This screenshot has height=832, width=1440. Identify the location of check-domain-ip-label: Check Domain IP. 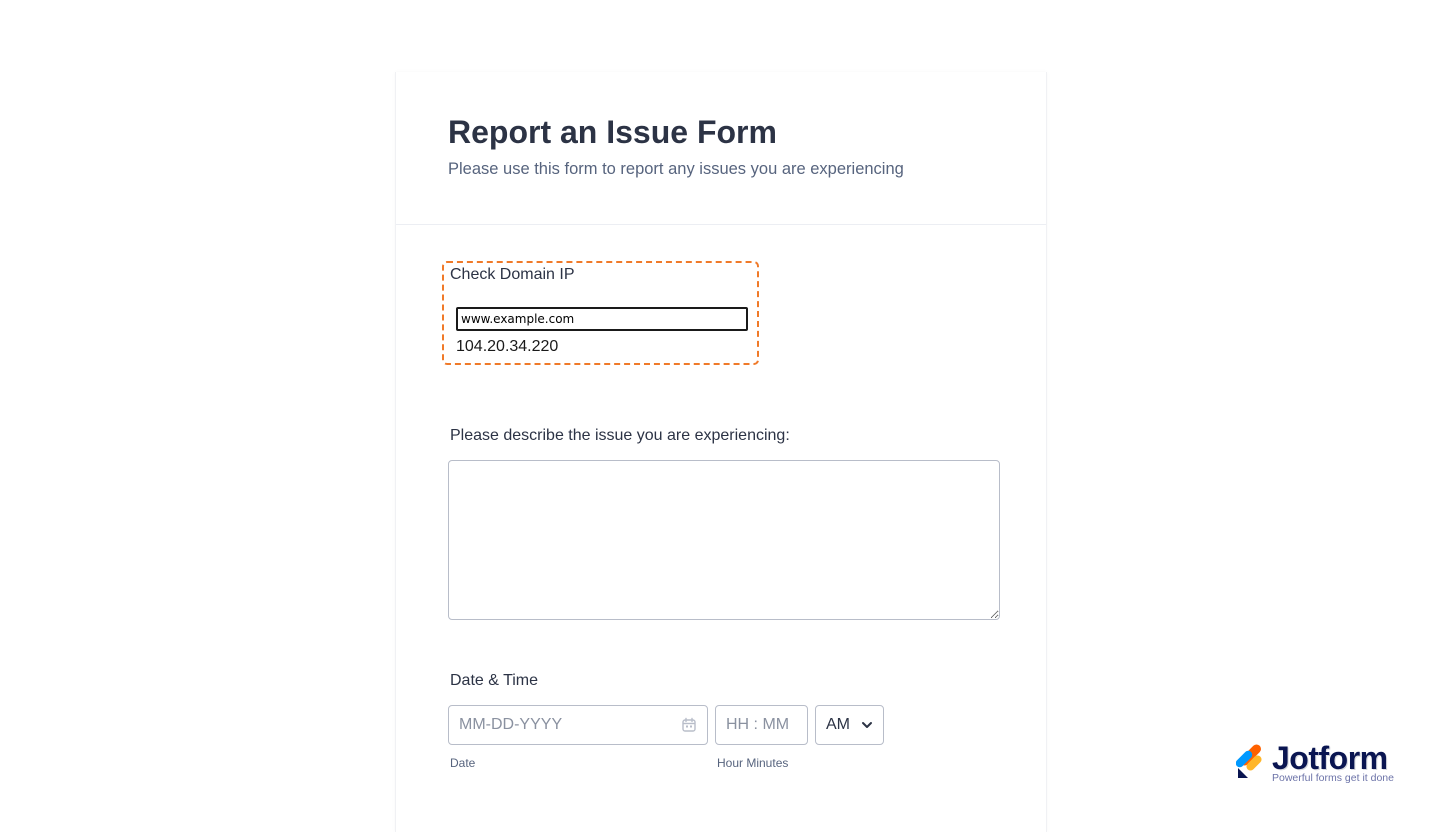
(512, 274).